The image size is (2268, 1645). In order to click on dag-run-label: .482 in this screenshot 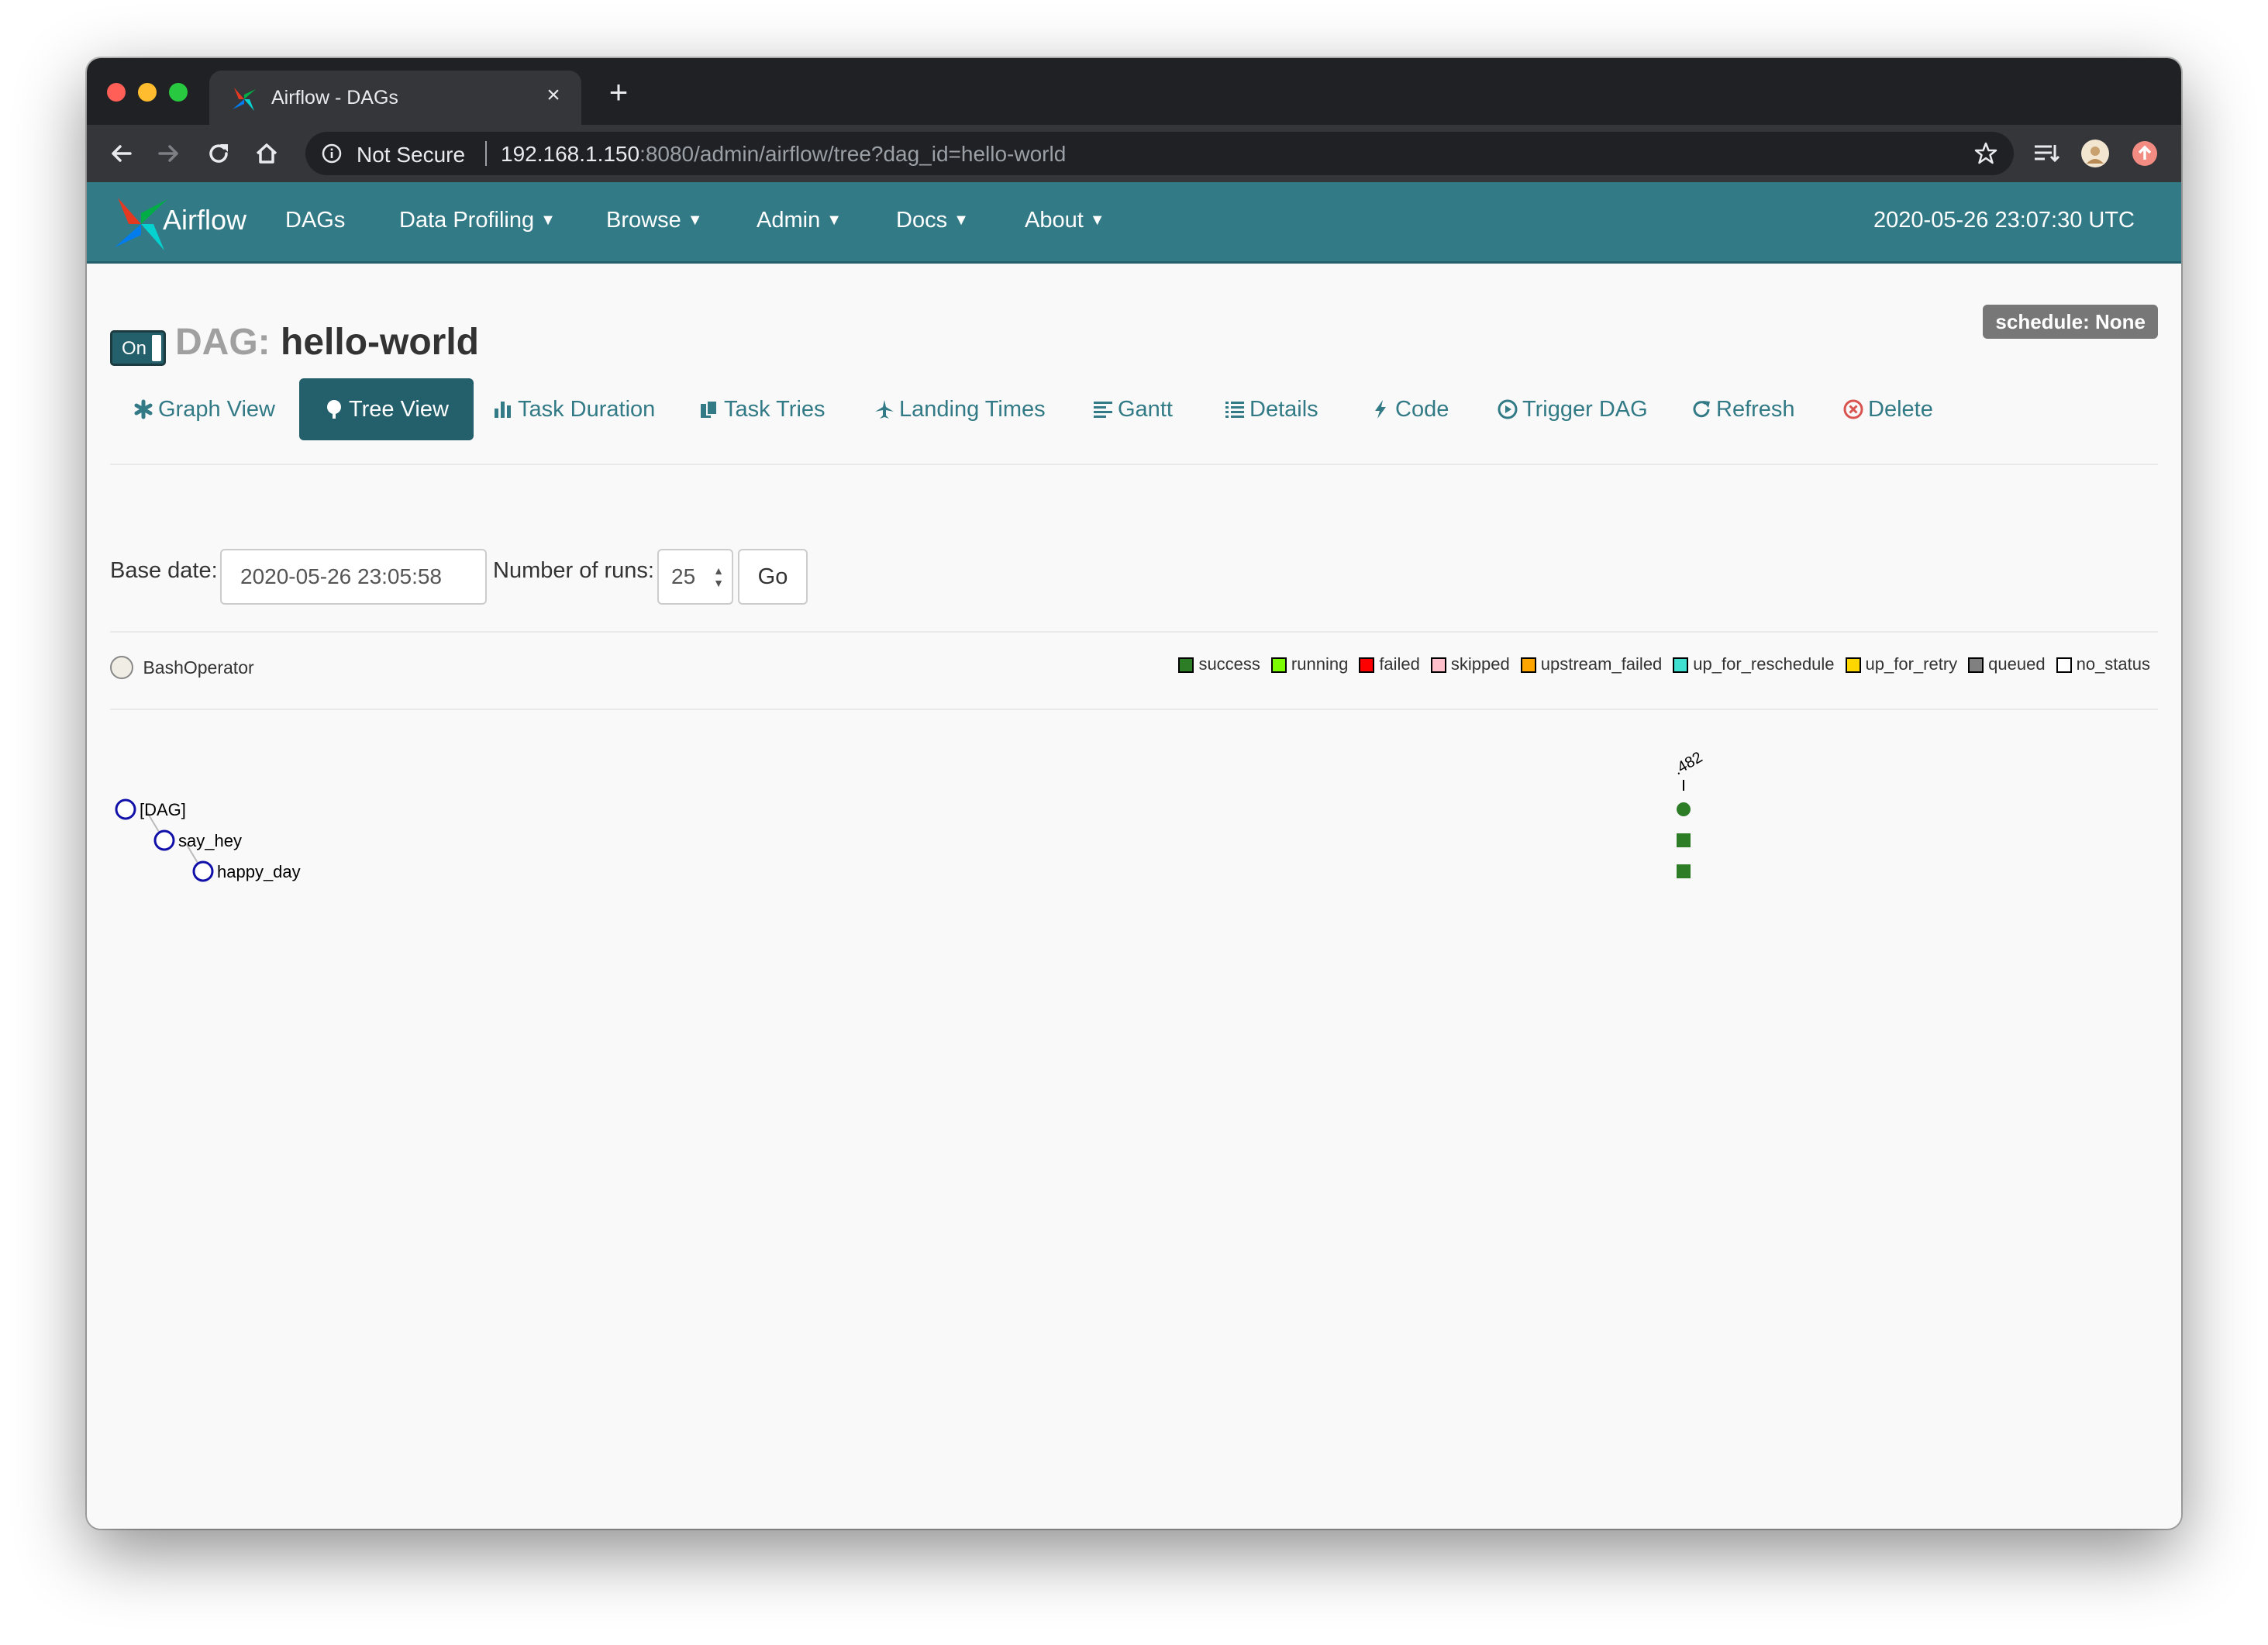, I will do `click(1688, 764)`.